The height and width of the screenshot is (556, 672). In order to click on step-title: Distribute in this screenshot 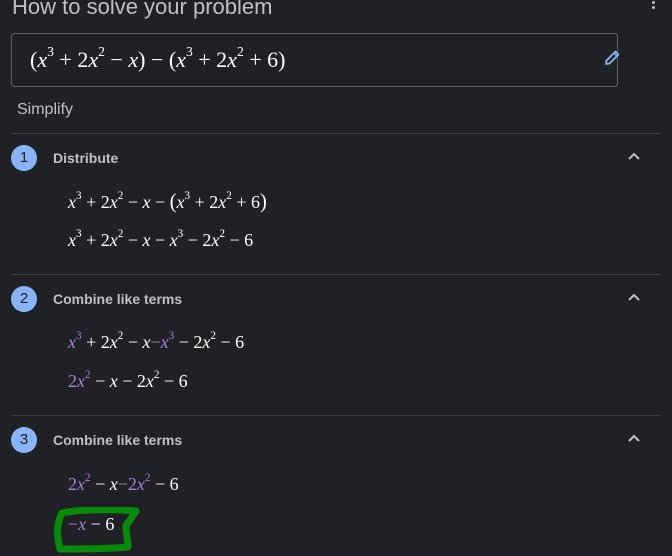, I will do `click(86, 158)`.